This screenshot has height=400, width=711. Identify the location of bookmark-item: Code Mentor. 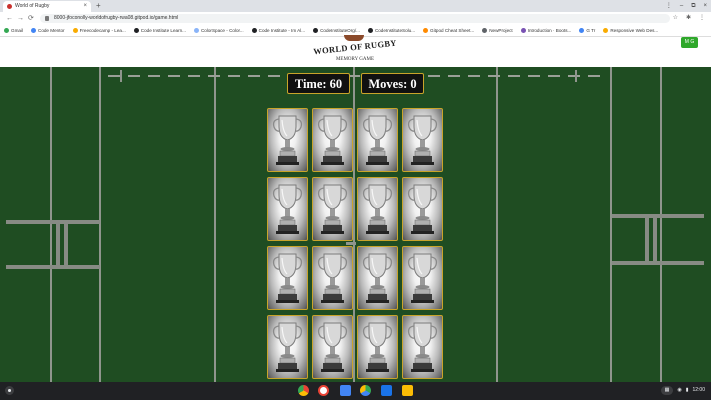
(48, 30).